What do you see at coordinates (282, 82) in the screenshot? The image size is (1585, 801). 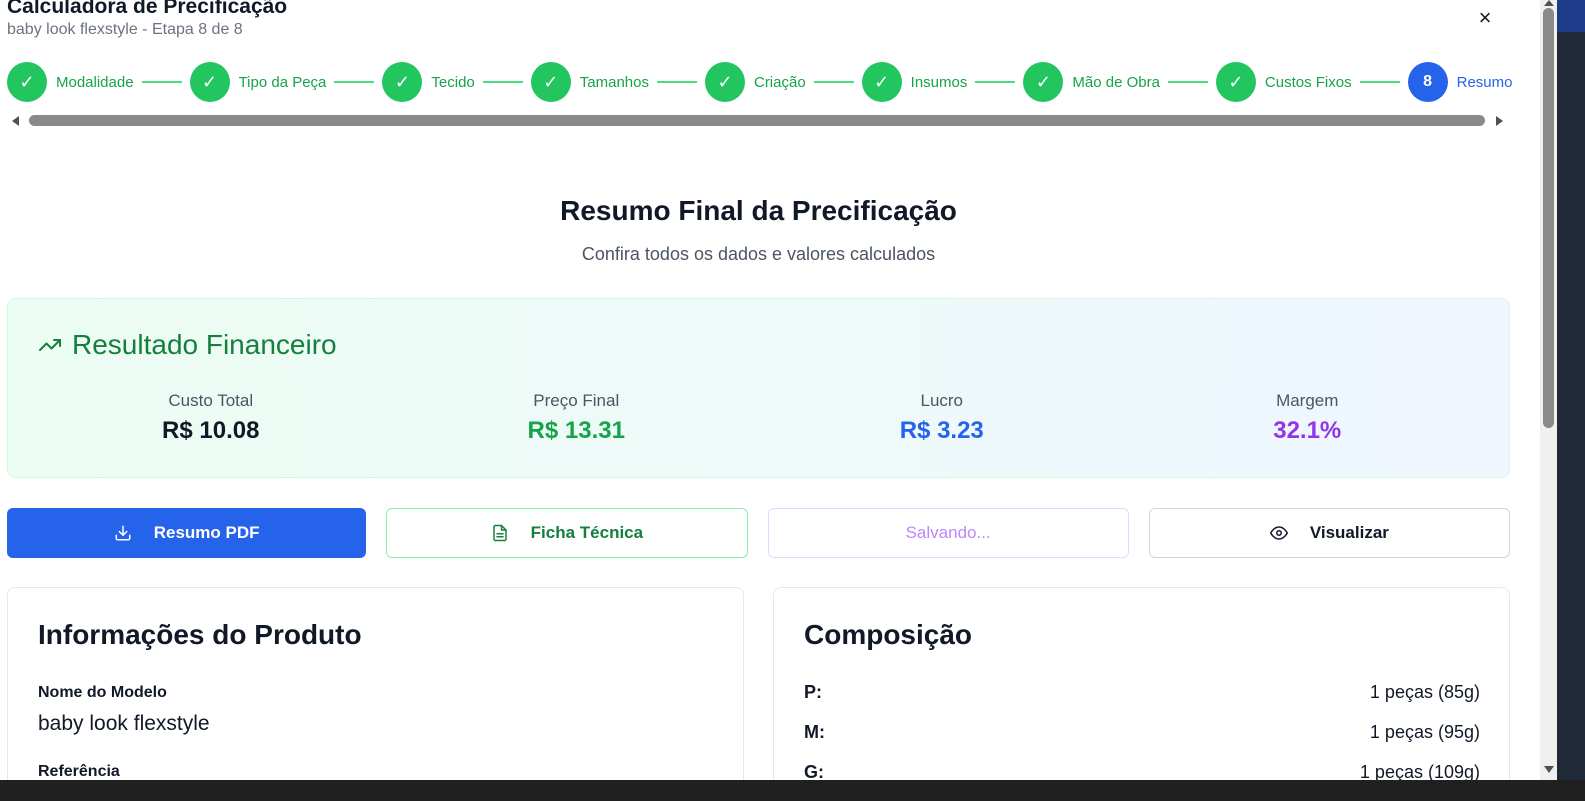 I see `step-label: Tipo da Peça` at bounding box center [282, 82].